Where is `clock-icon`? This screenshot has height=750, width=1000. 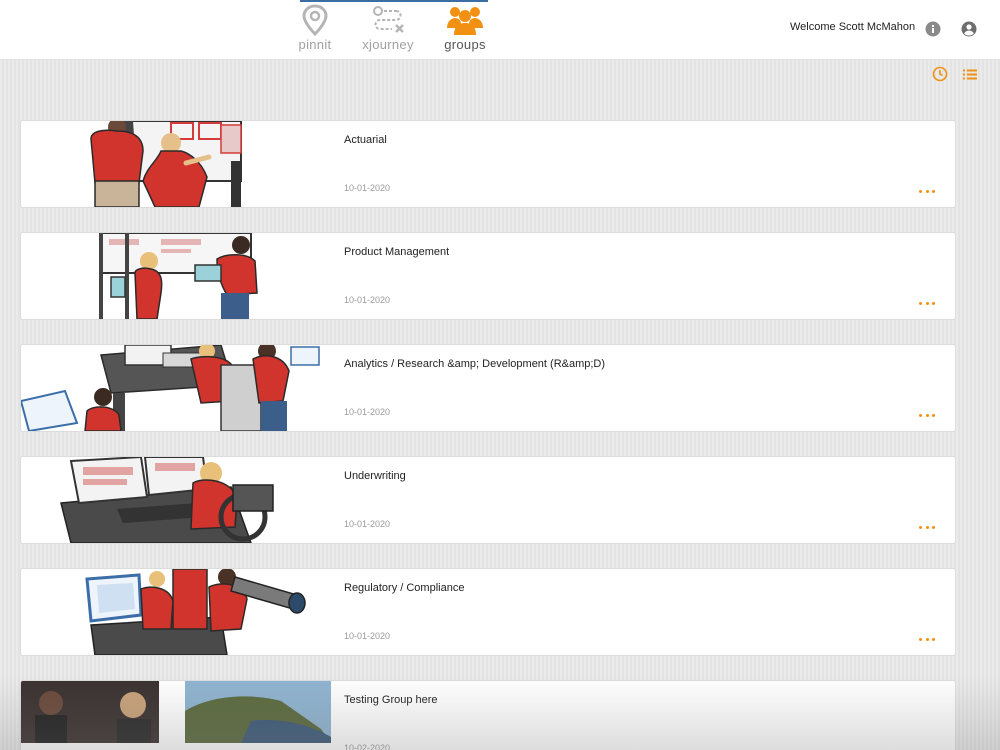 clock-icon is located at coordinates (940, 74).